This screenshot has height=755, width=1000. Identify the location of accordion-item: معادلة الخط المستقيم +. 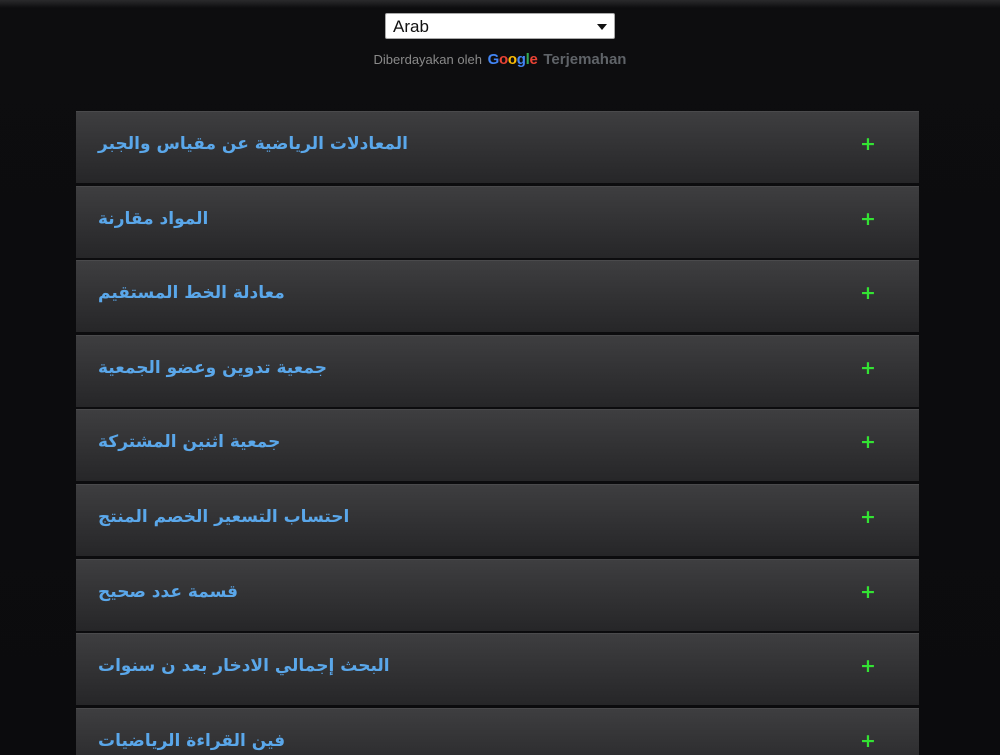
(497, 296).